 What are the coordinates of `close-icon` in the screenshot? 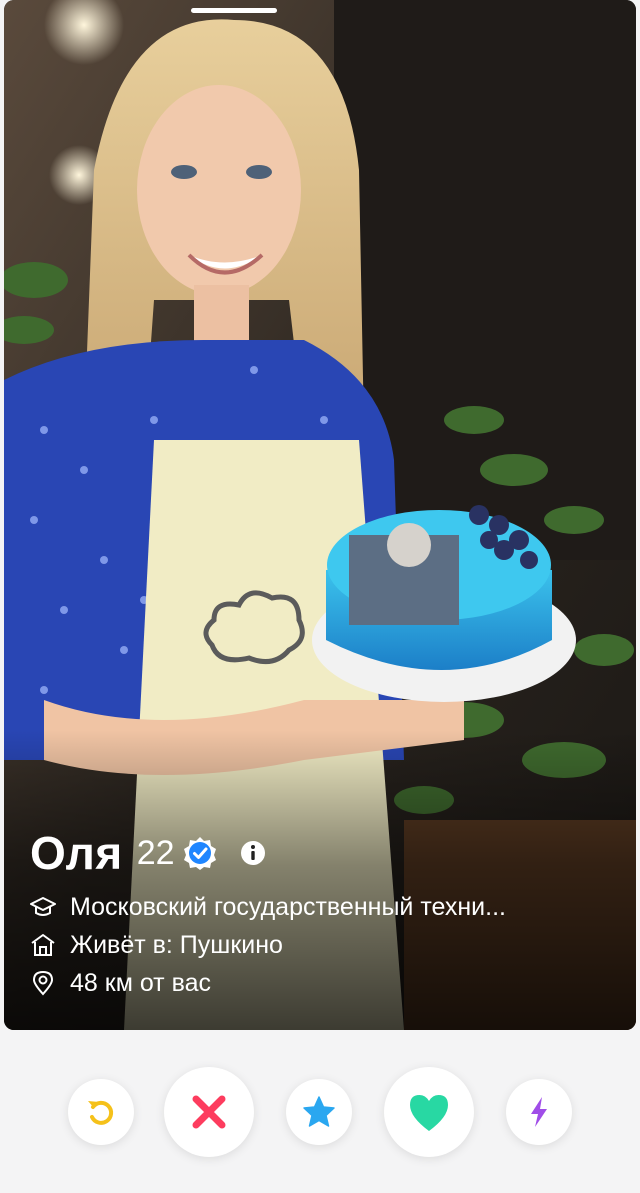 It's located at (209, 1112).